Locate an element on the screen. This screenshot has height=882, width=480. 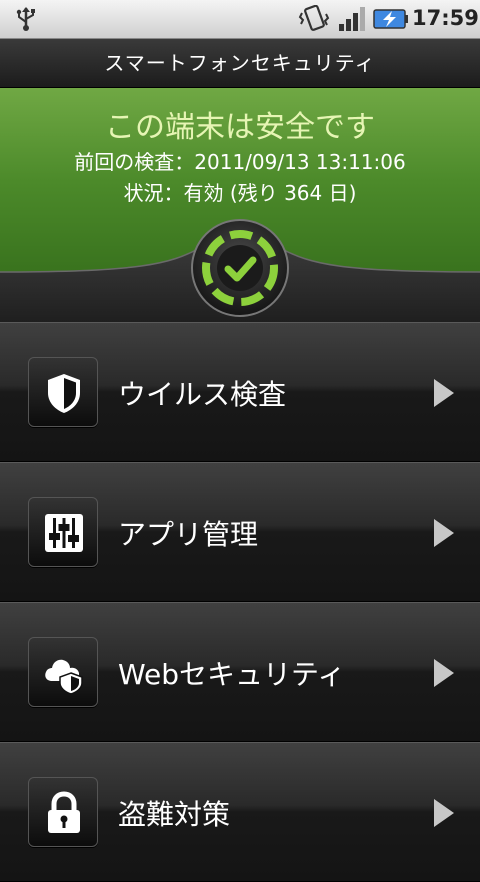
app-title: スマートフォンセキュリティ is located at coordinates (240, 63).